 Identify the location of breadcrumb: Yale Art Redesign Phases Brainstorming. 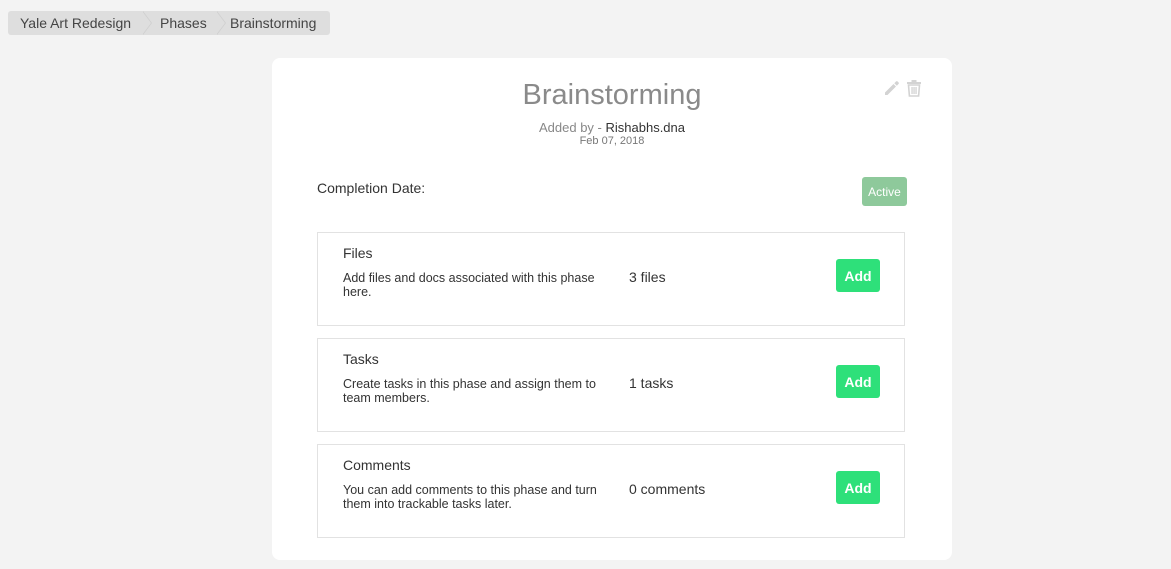
(169, 23).